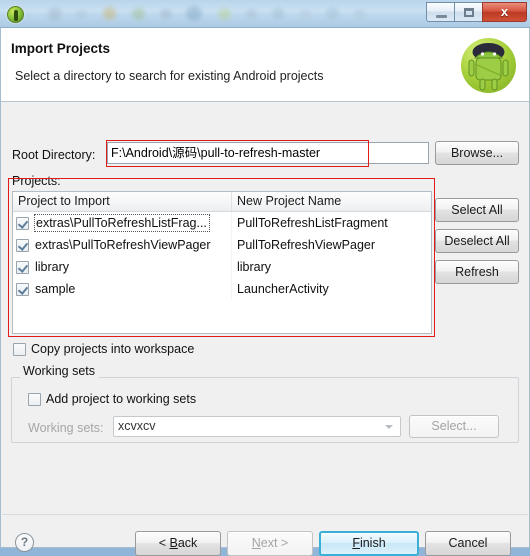  I want to click on project-to-import-value: sample, so click(55, 289).